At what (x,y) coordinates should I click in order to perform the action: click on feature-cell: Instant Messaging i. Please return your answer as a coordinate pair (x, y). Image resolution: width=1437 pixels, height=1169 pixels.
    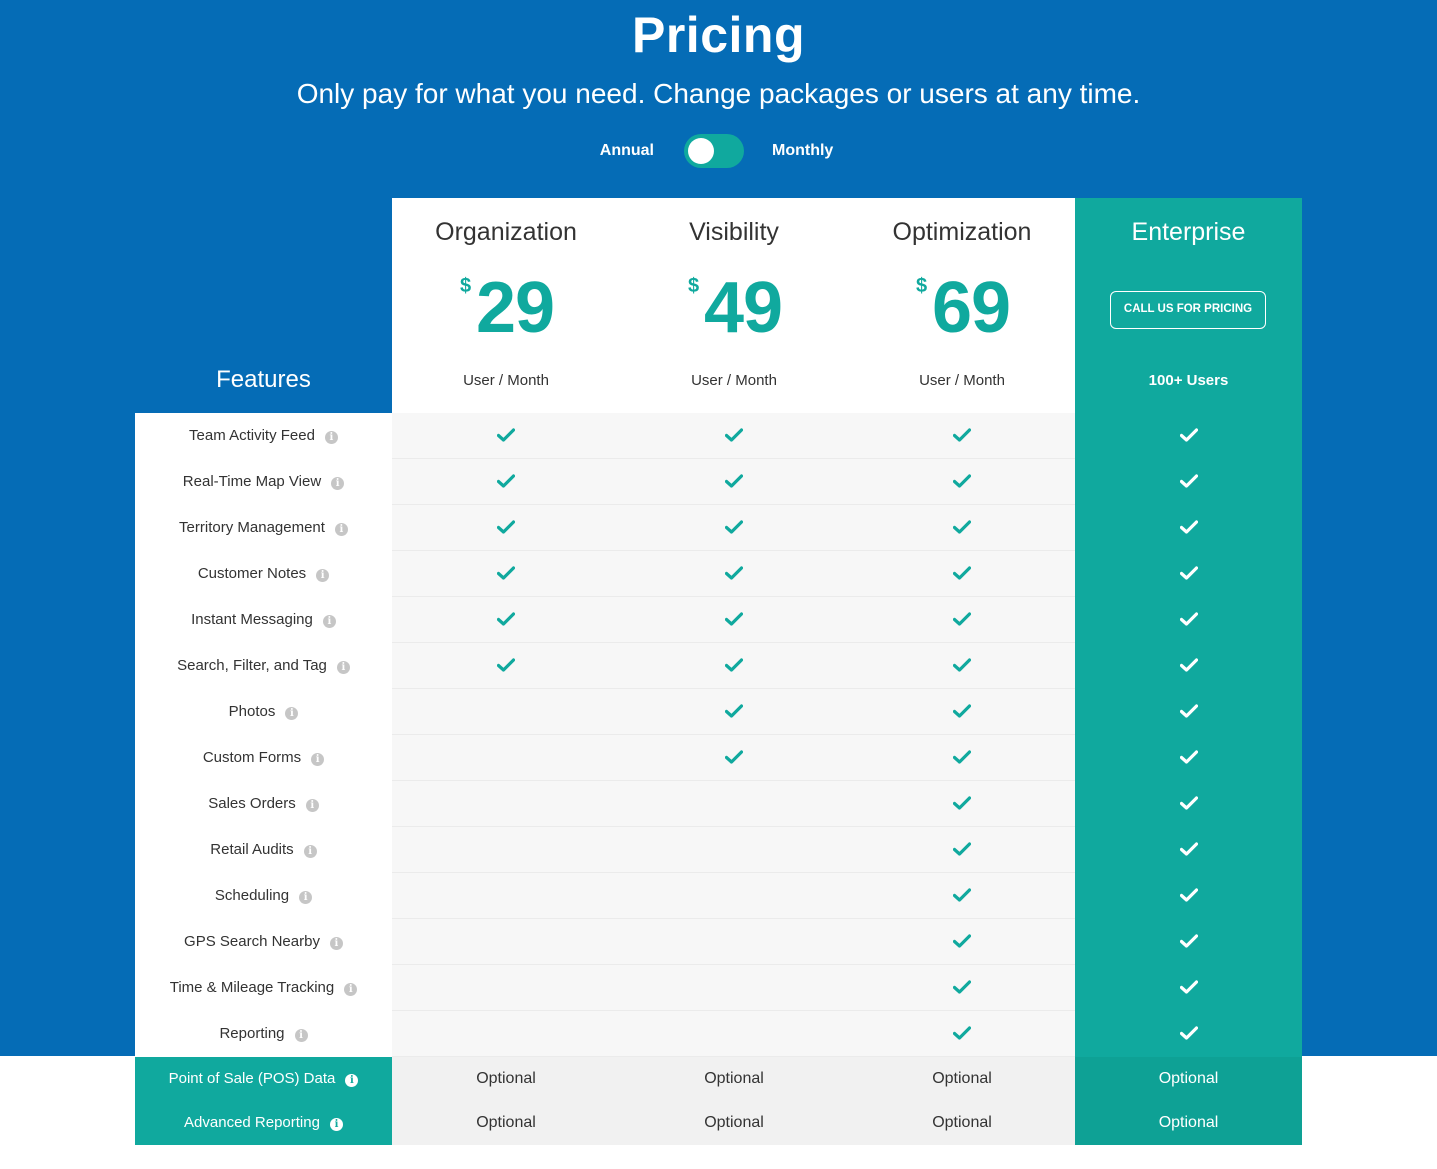
    Looking at the image, I should click on (263, 620).